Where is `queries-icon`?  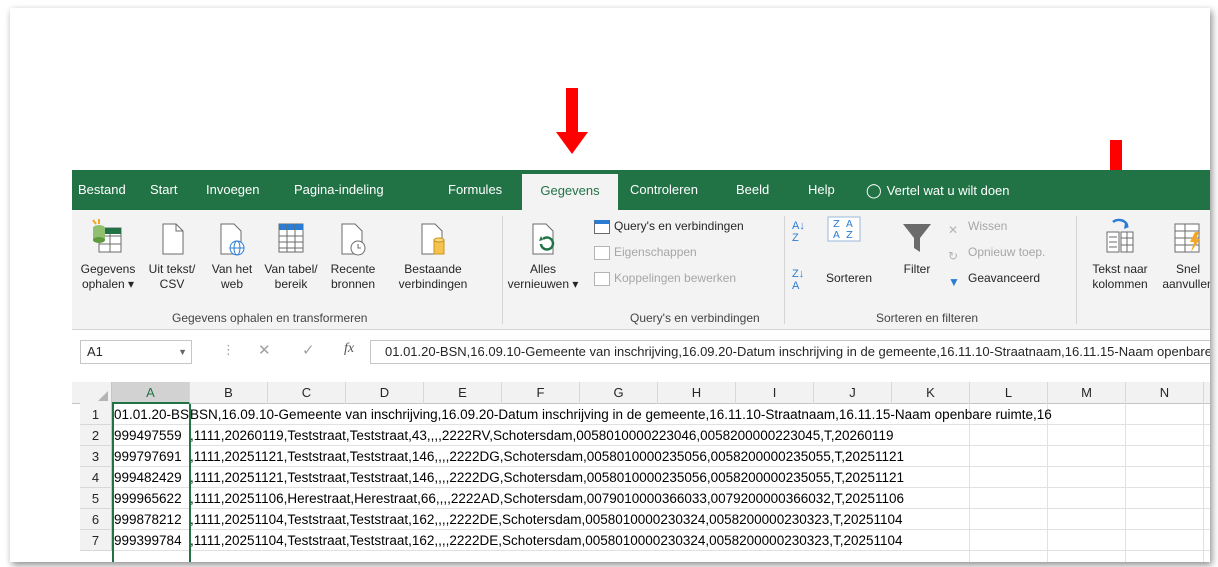 queries-icon is located at coordinates (602, 226).